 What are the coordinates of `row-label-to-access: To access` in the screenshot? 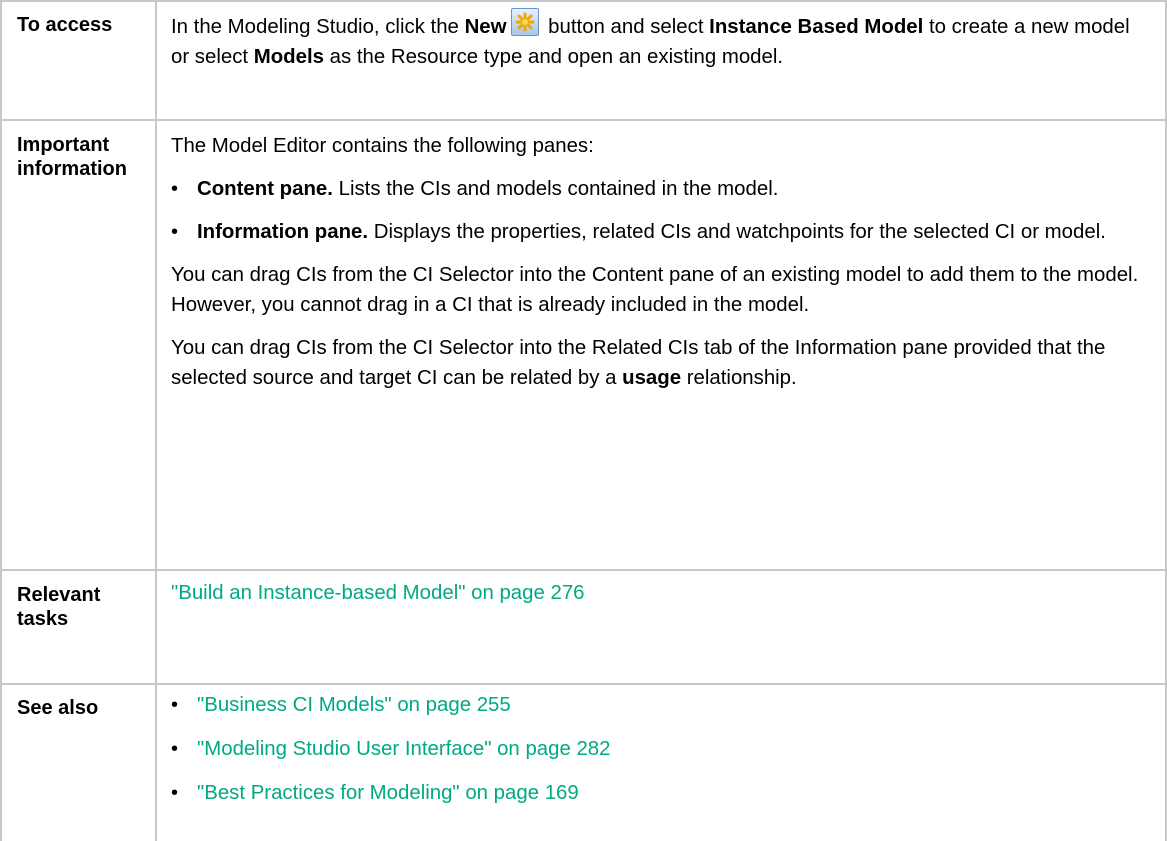 It's located at (65, 25).